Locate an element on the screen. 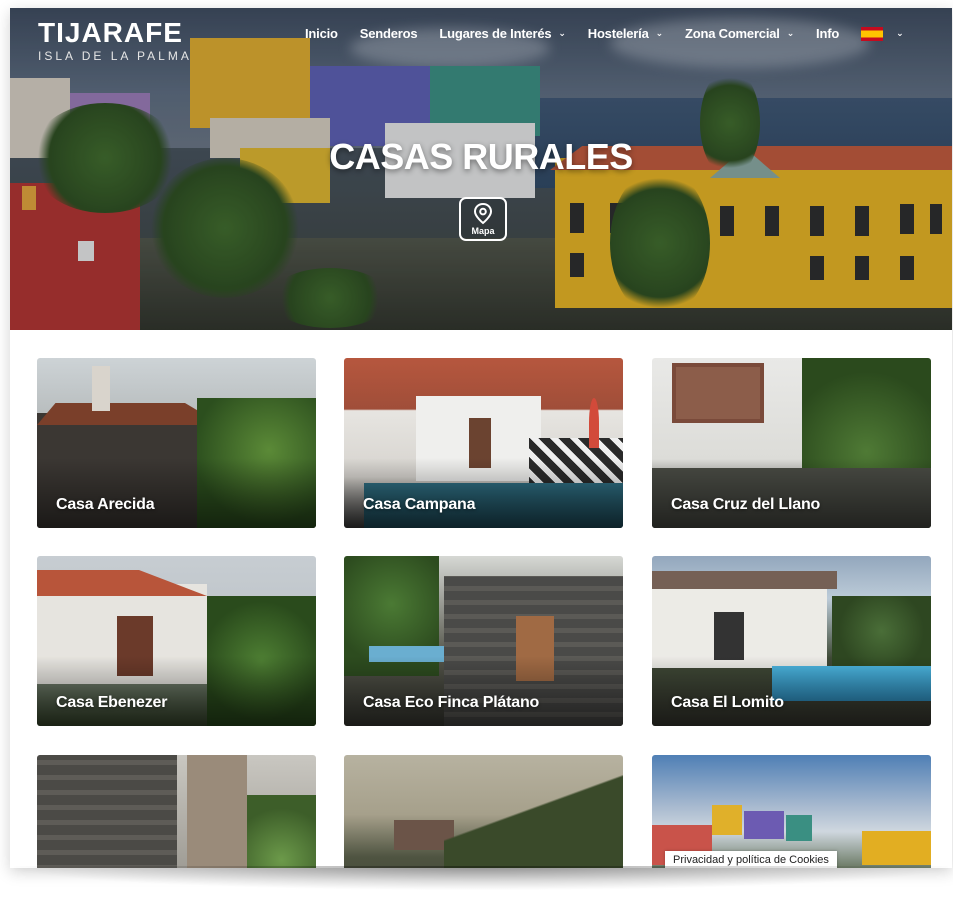 This screenshot has width=953, height=898. card-casa-el-lomito: Casa El Lomito is located at coordinates (791, 641).